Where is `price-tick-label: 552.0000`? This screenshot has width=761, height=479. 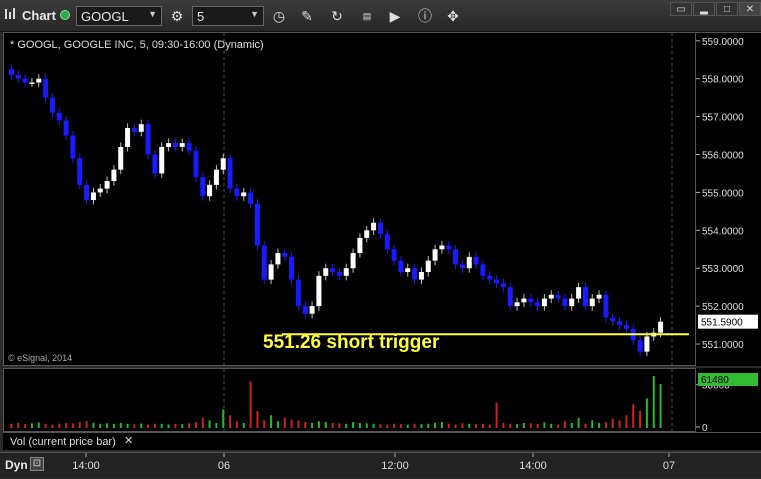 price-tick-label: 552.0000 is located at coordinates (723, 307).